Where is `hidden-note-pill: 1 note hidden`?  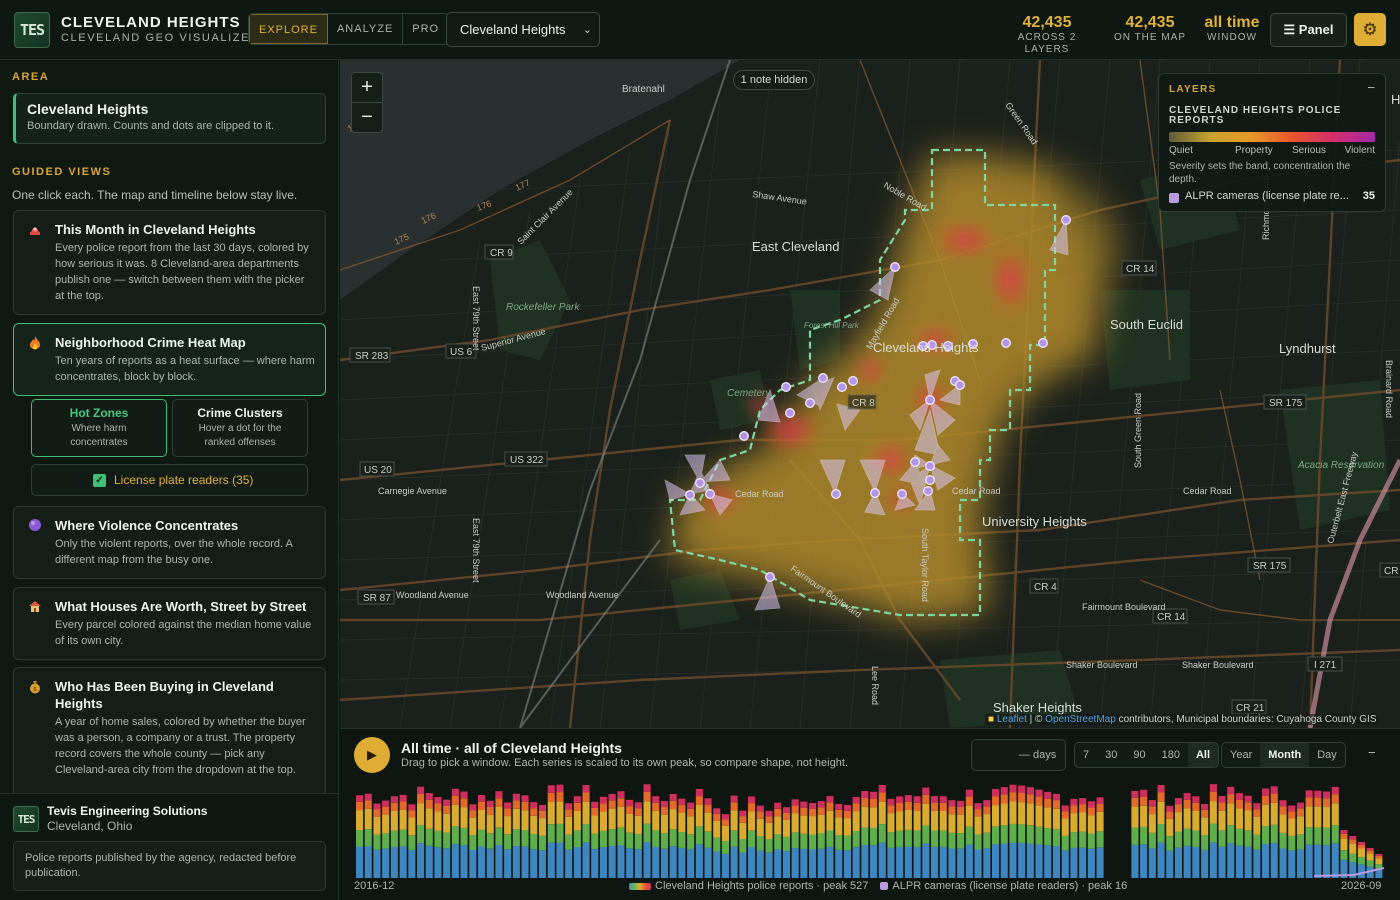
hidden-note-pill: 1 note hidden is located at coordinates (774, 80).